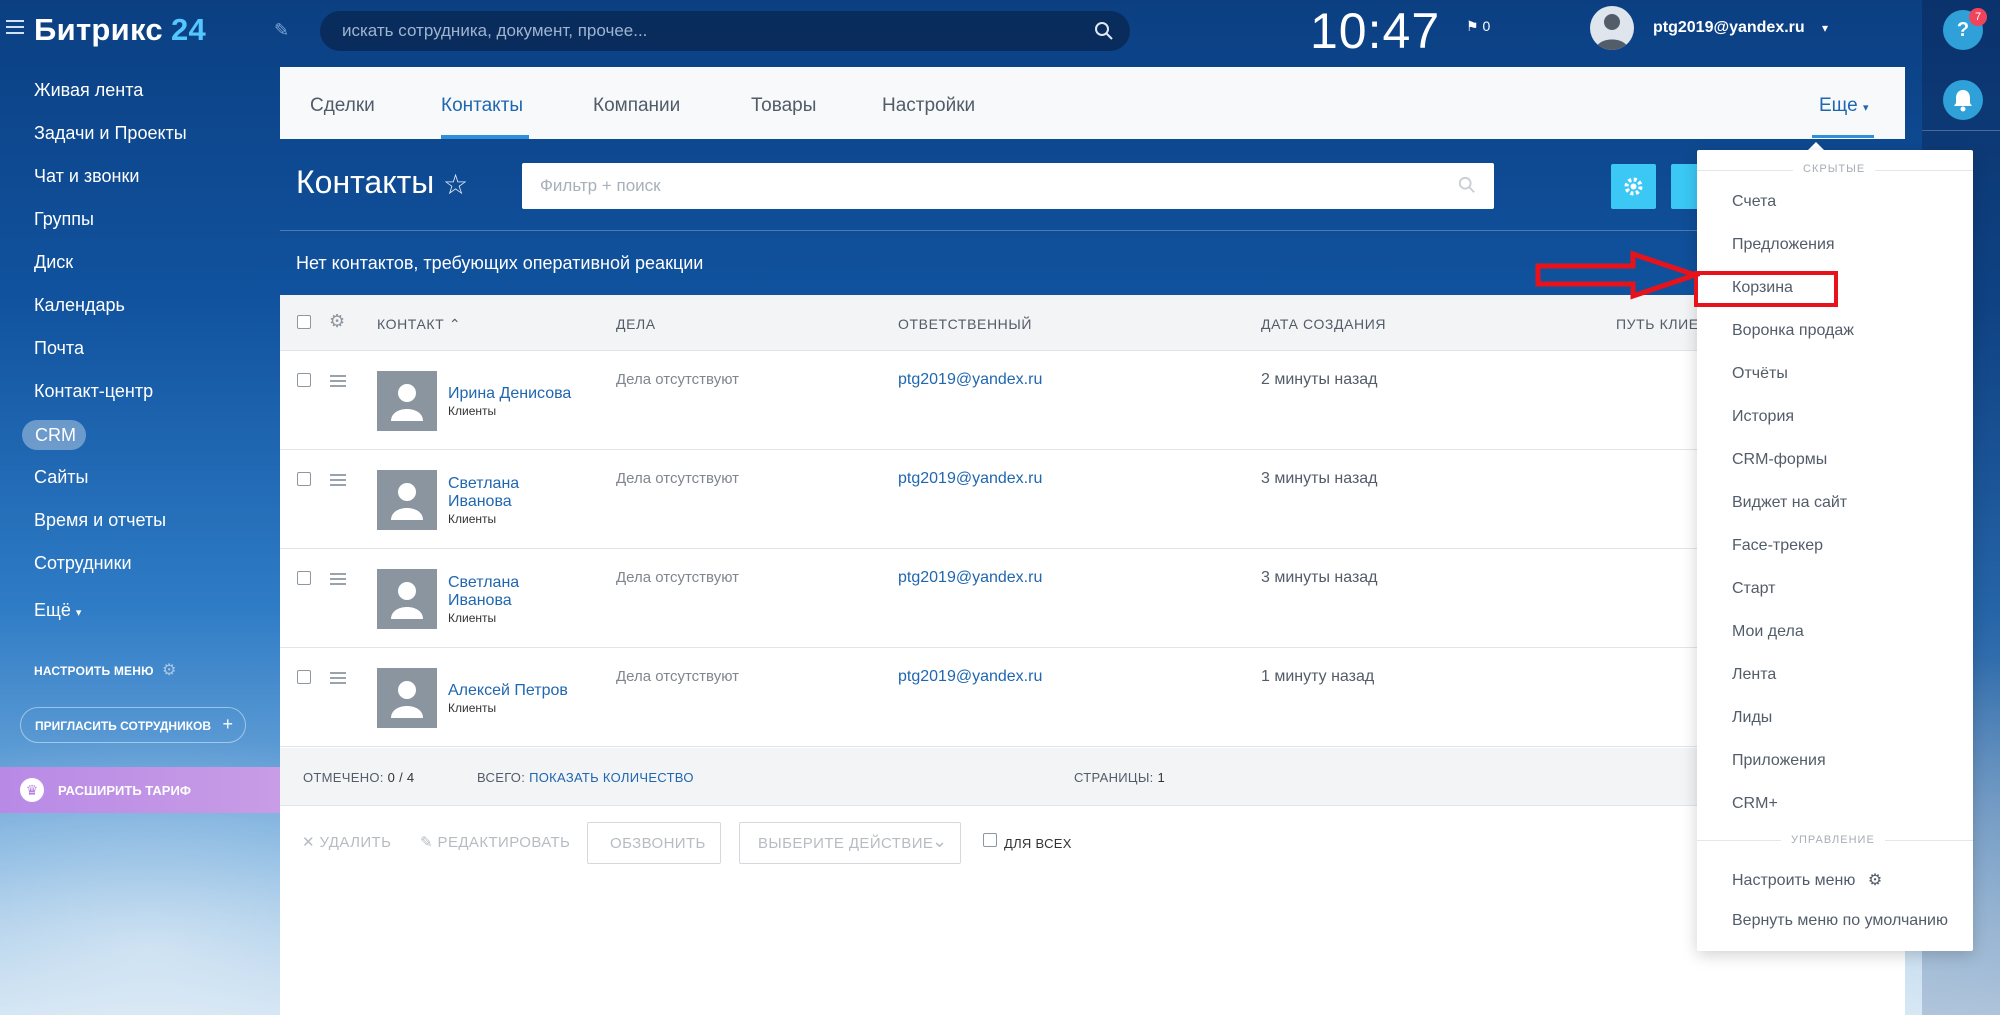  What do you see at coordinates (1754, 675) in the screenshot?
I see `menu-item-feed: Лента` at bounding box center [1754, 675].